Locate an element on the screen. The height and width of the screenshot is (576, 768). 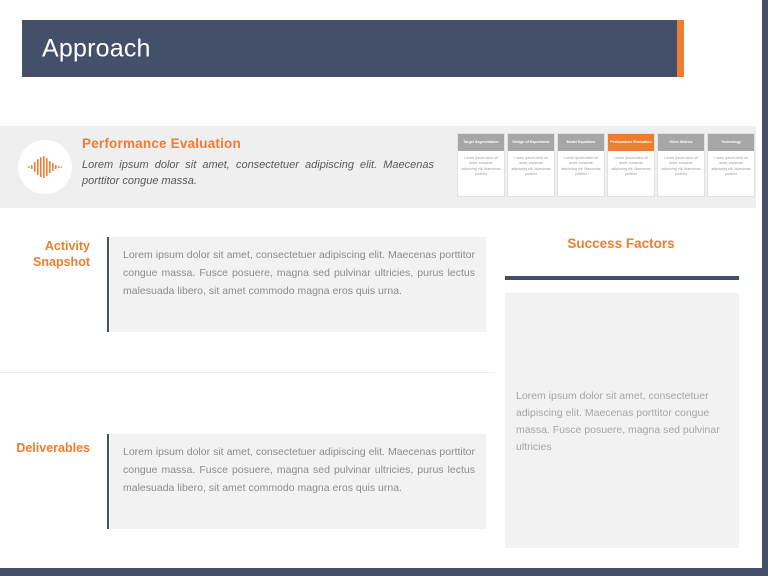
success-factors-rule is located at coordinates (622, 278).